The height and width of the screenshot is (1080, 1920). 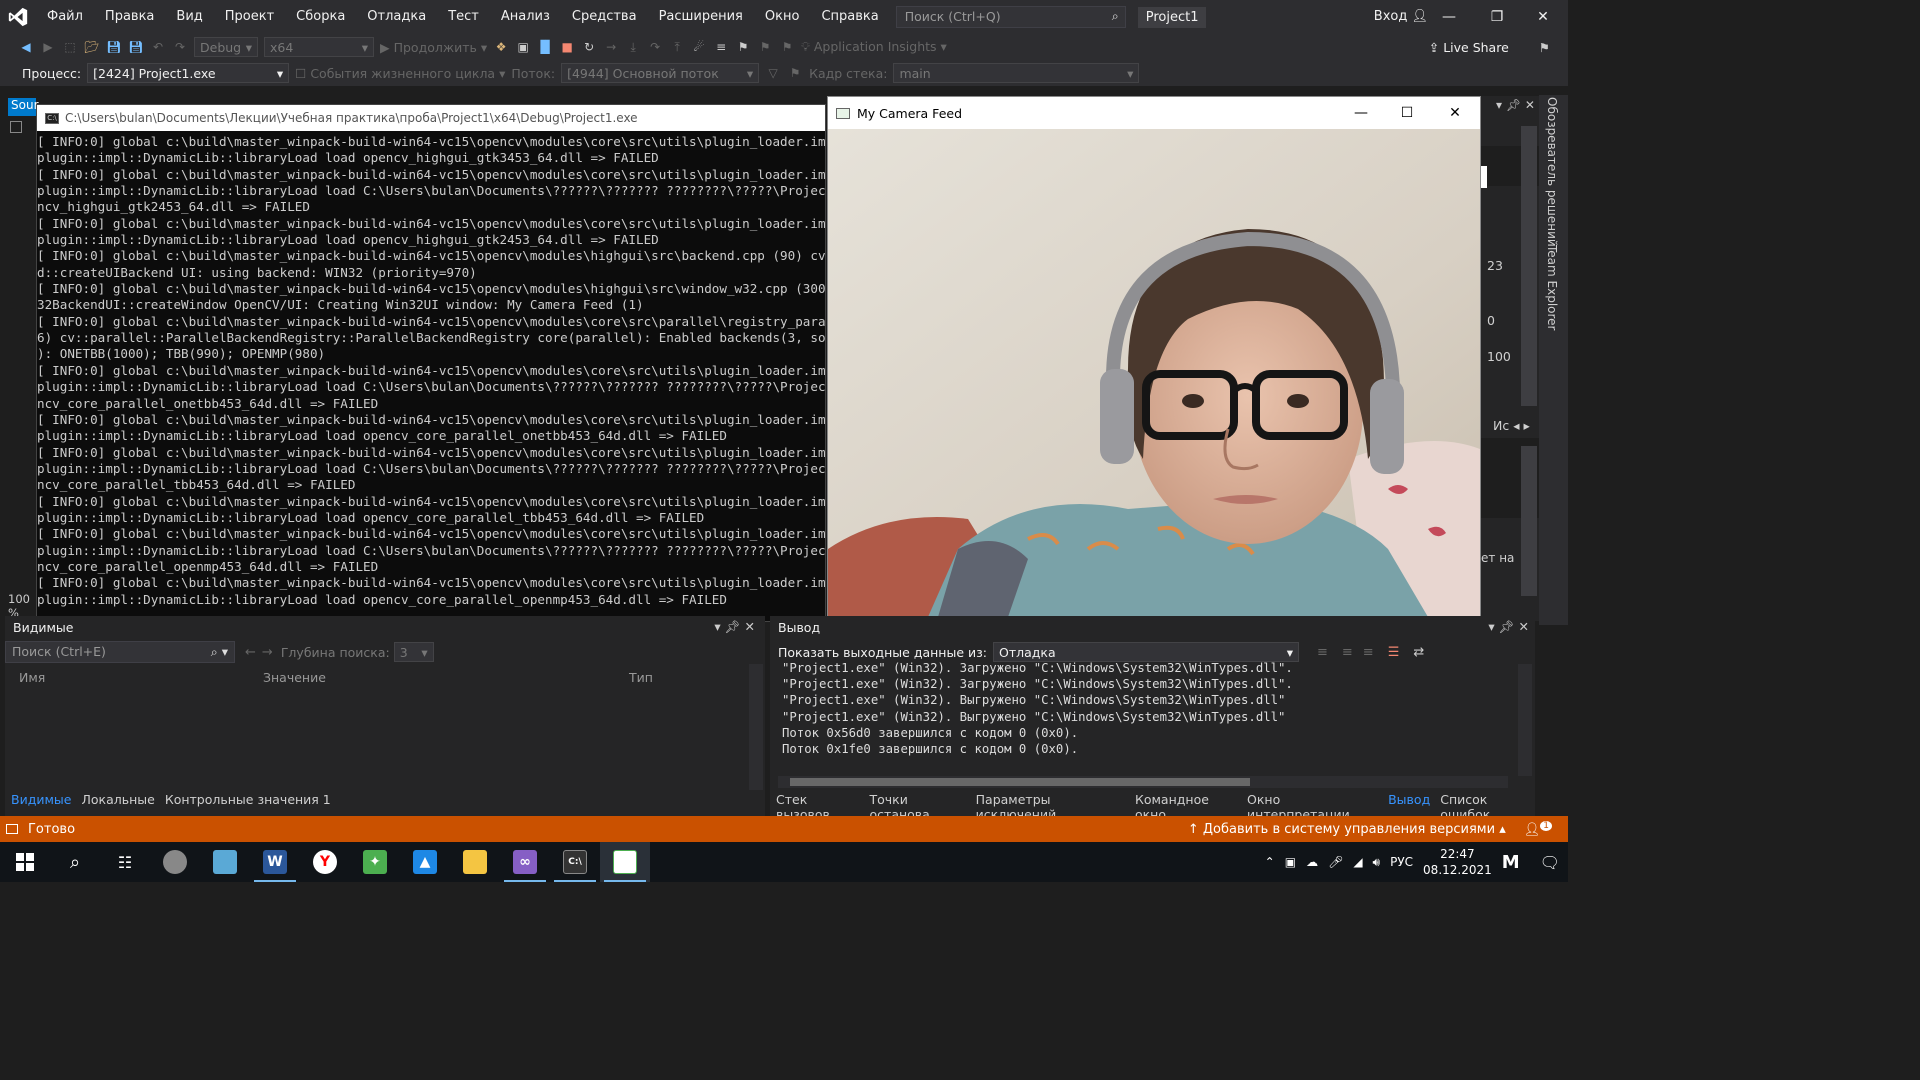 What do you see at coordinates (1010, 17) in the screenshot?
I see `search-input: Поиск (Ctrl+Q) ⌕` at bounding box center [1010, 17].